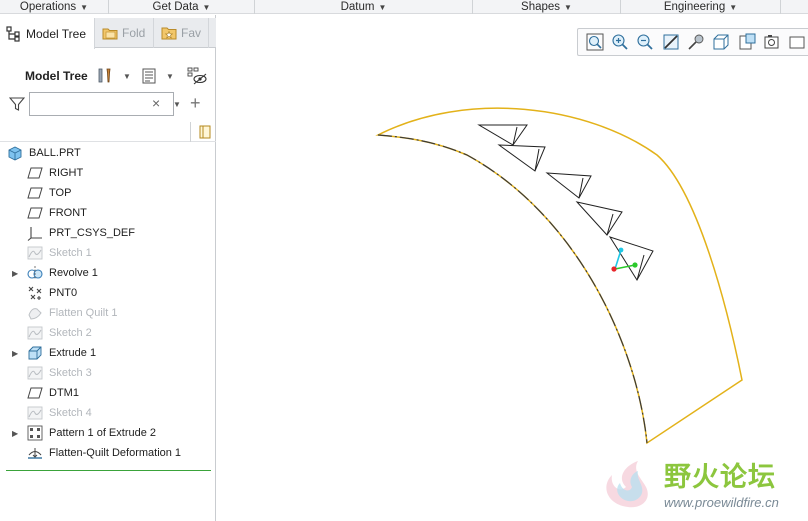 This screenshot has height=521, width=808. Describe the element at coordinates (35, 433) in the screenshot. I see `pattern-icon` at that location.